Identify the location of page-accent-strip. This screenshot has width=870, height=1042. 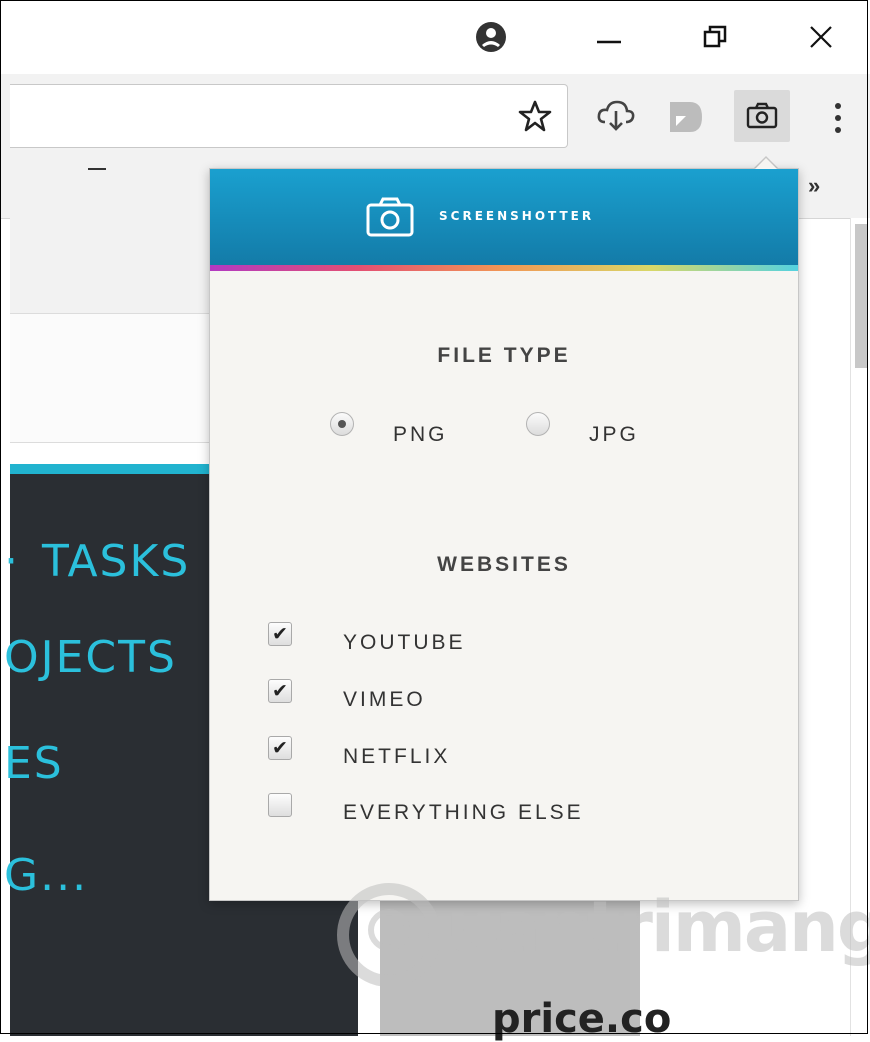
(110, 469).